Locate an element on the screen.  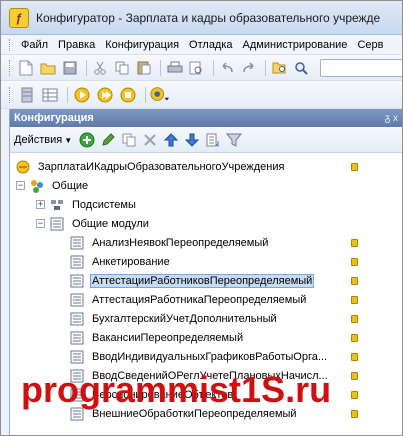
sort-icon is located at coordinates (213, 140).